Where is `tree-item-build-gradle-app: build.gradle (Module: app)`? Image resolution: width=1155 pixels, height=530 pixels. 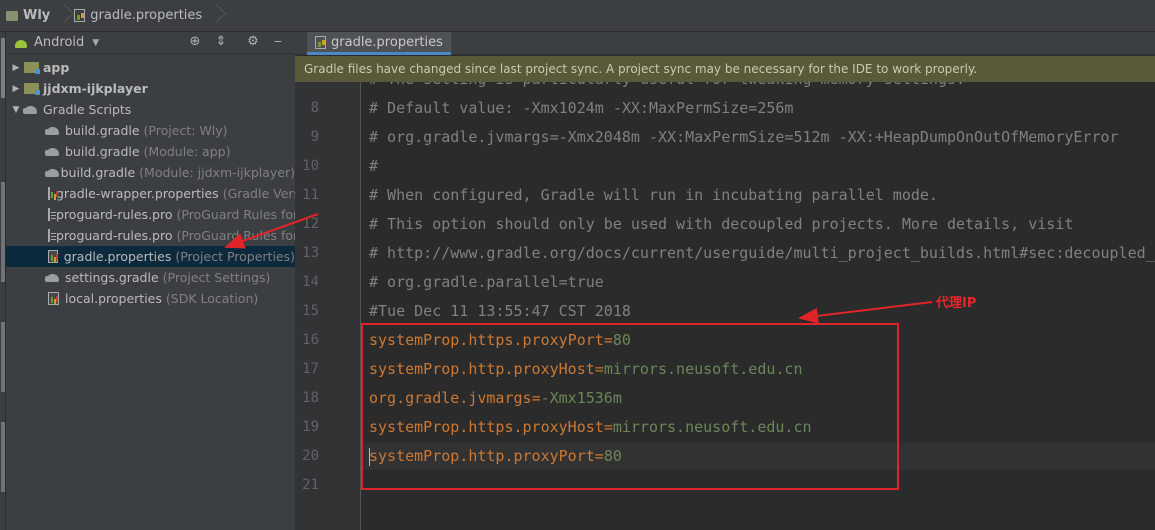
tree-item-build-gradle-app: build.gradle (Module: app) is located at coordinates (150, 151).